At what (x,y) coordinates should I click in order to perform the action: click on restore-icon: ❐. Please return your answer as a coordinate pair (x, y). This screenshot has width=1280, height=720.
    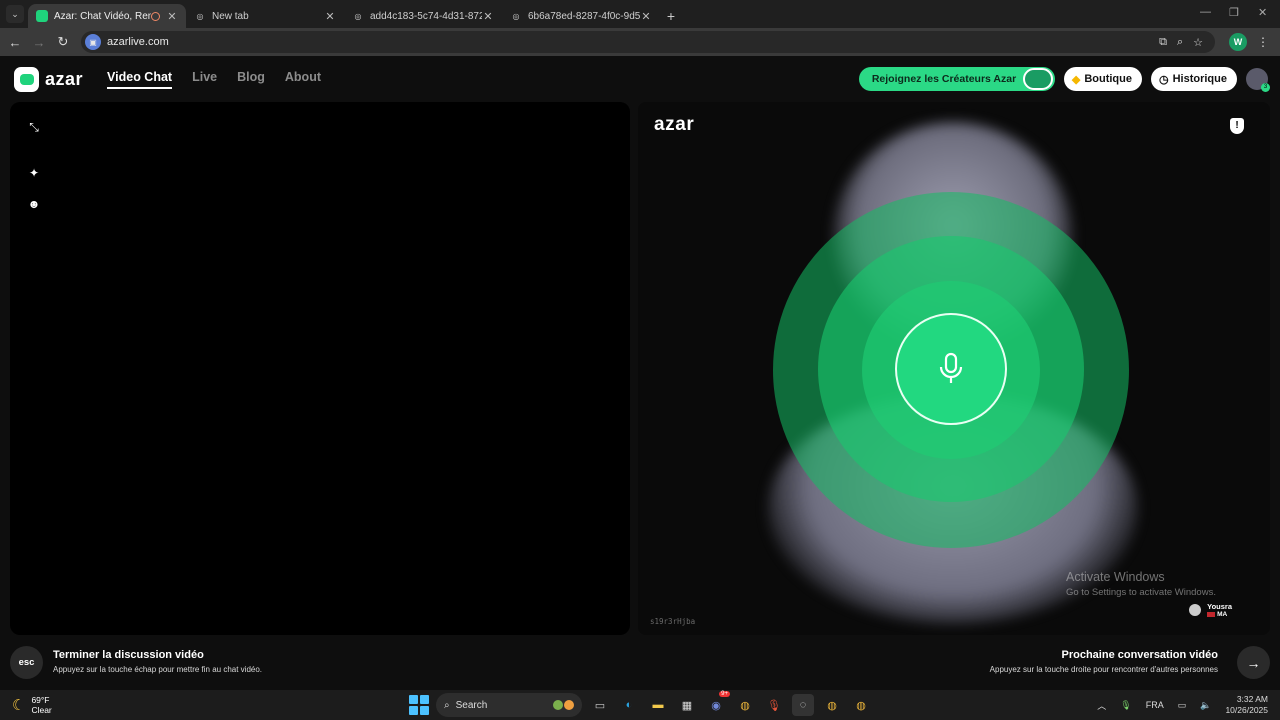
    Looking at the image, I should click on (1234, 12).